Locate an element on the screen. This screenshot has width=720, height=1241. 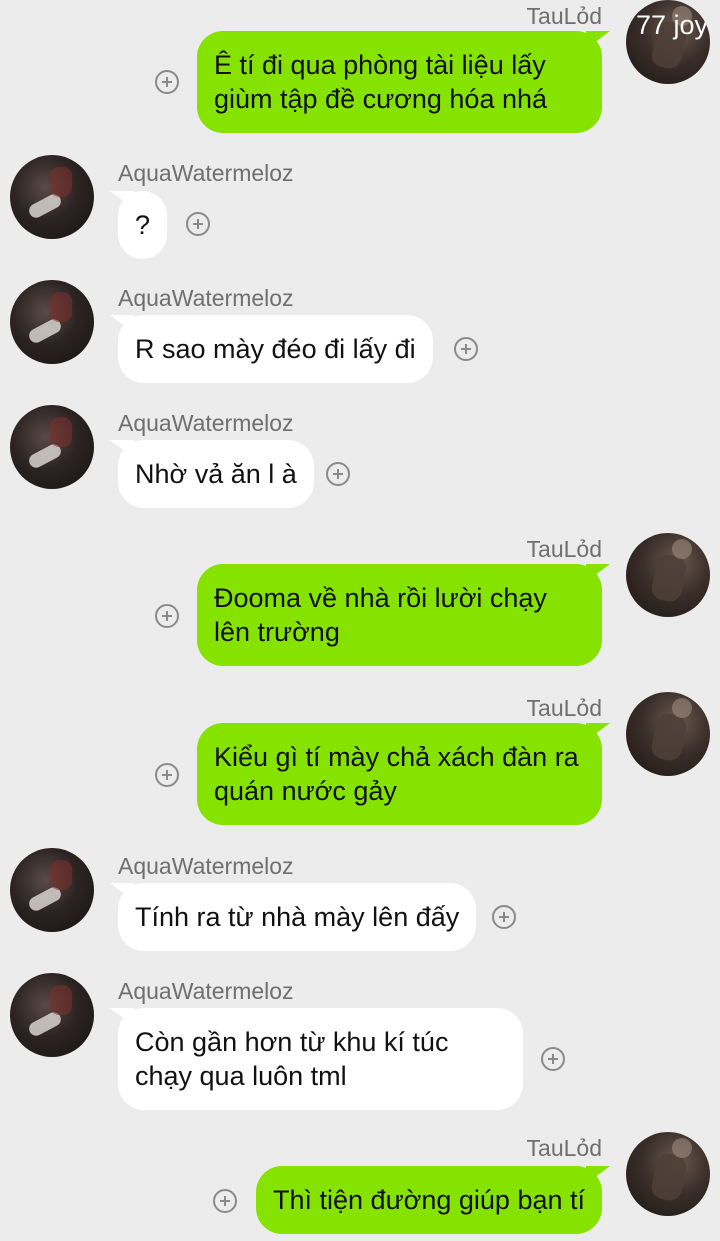
message-row: TauLỏd Thì tiện đường giúp bạn tí is located at coordinates (360, 1186).